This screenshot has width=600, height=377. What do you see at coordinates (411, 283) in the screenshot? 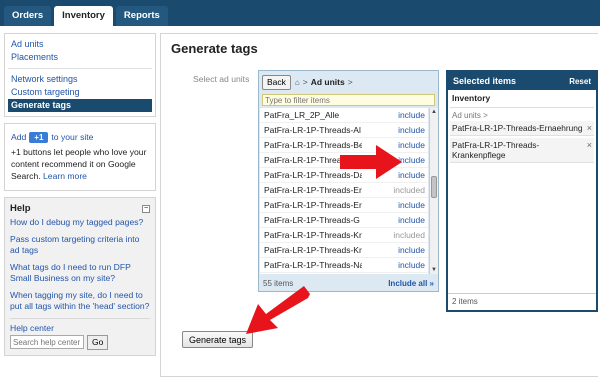
I see `include-all-link: Include all »` at bounding box center [411, 283].